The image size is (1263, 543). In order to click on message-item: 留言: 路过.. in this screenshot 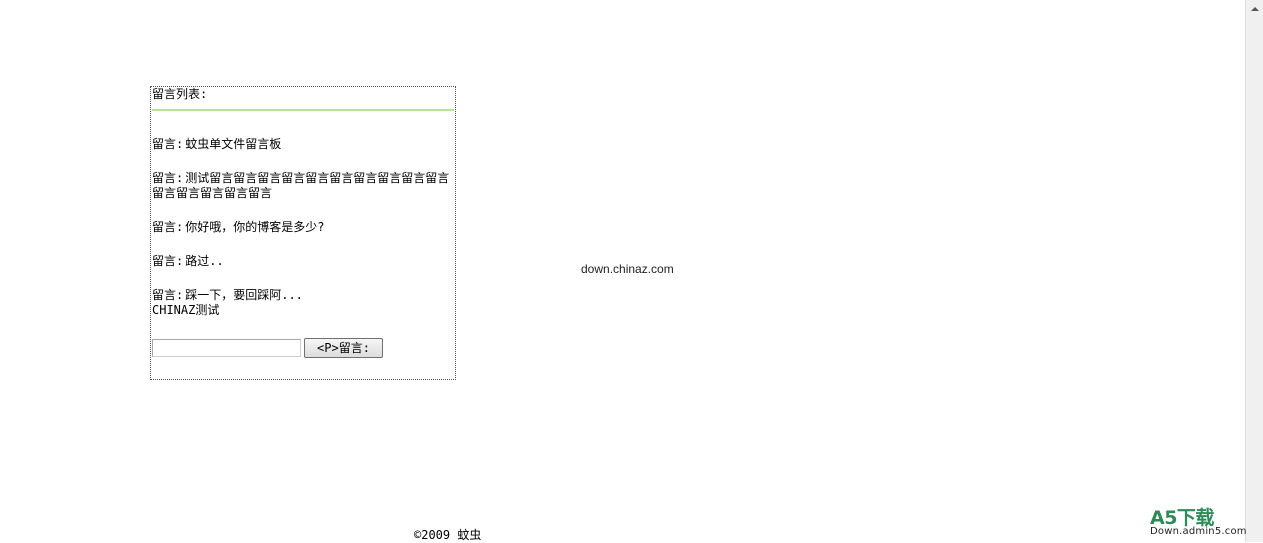, I will do `click(303, 261)`.